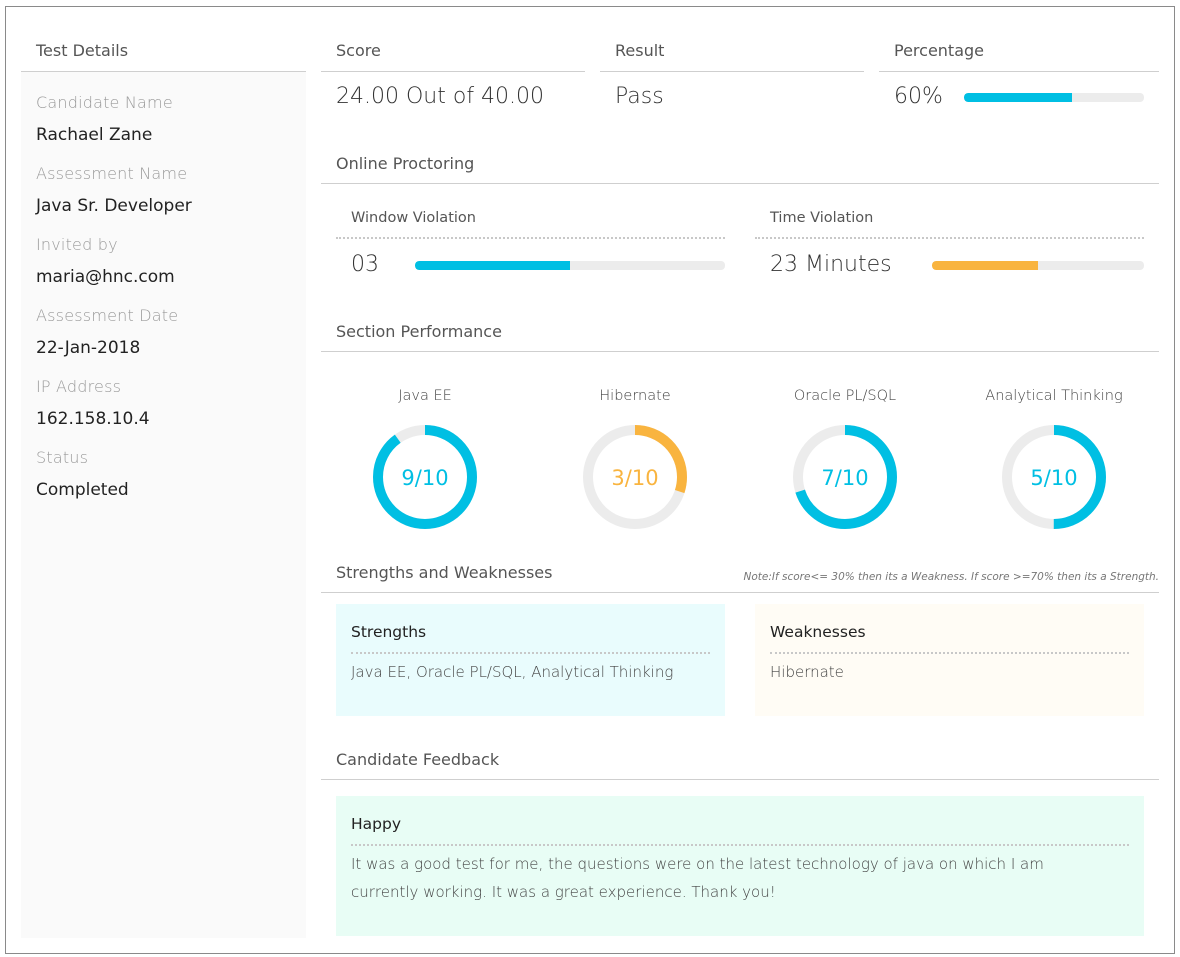  I want to click on field-label: Assessment Date, so click(107, 315).